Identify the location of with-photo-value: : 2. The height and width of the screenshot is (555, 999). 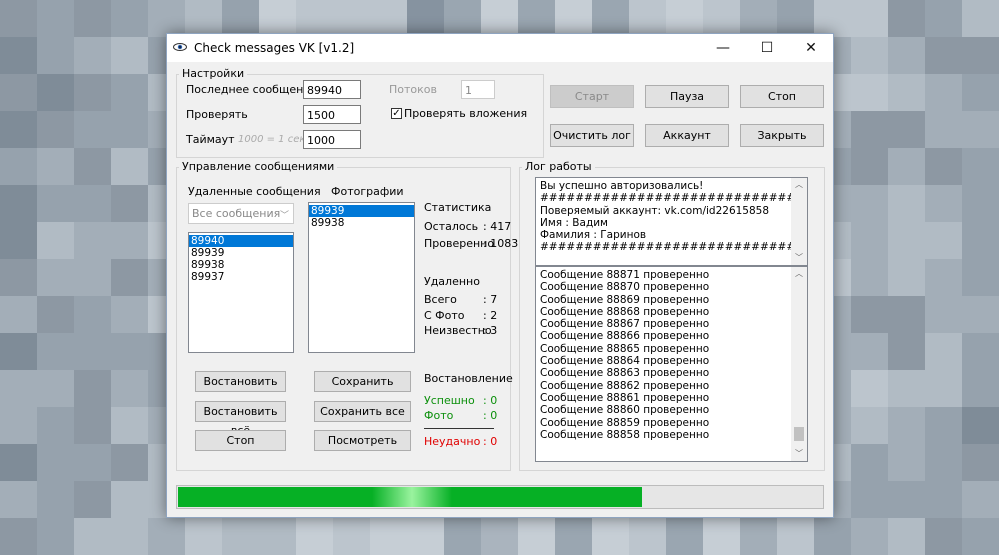
(490, 315).